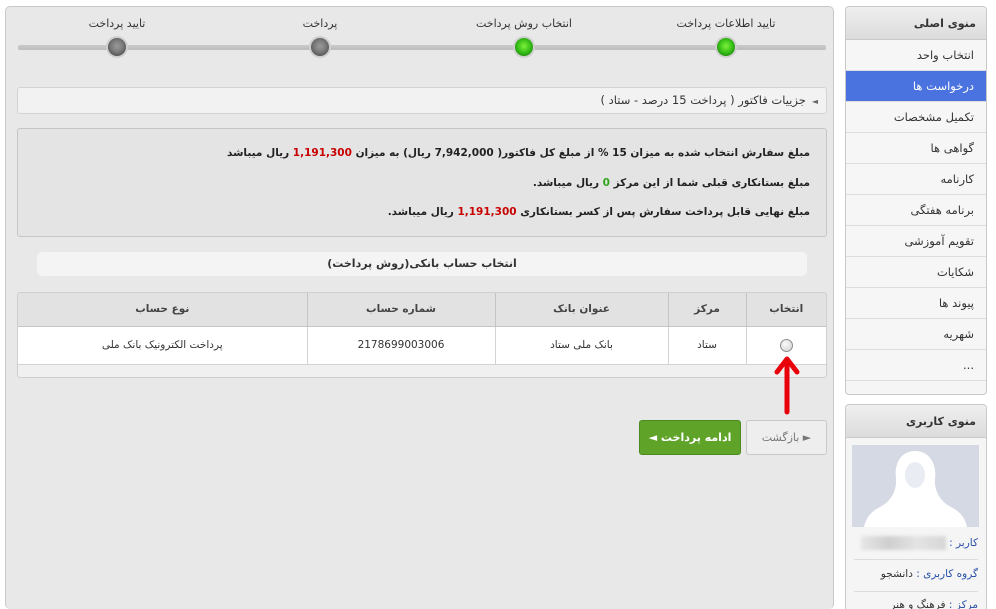  I want to click on user-name-redacted, so click(903, 543).